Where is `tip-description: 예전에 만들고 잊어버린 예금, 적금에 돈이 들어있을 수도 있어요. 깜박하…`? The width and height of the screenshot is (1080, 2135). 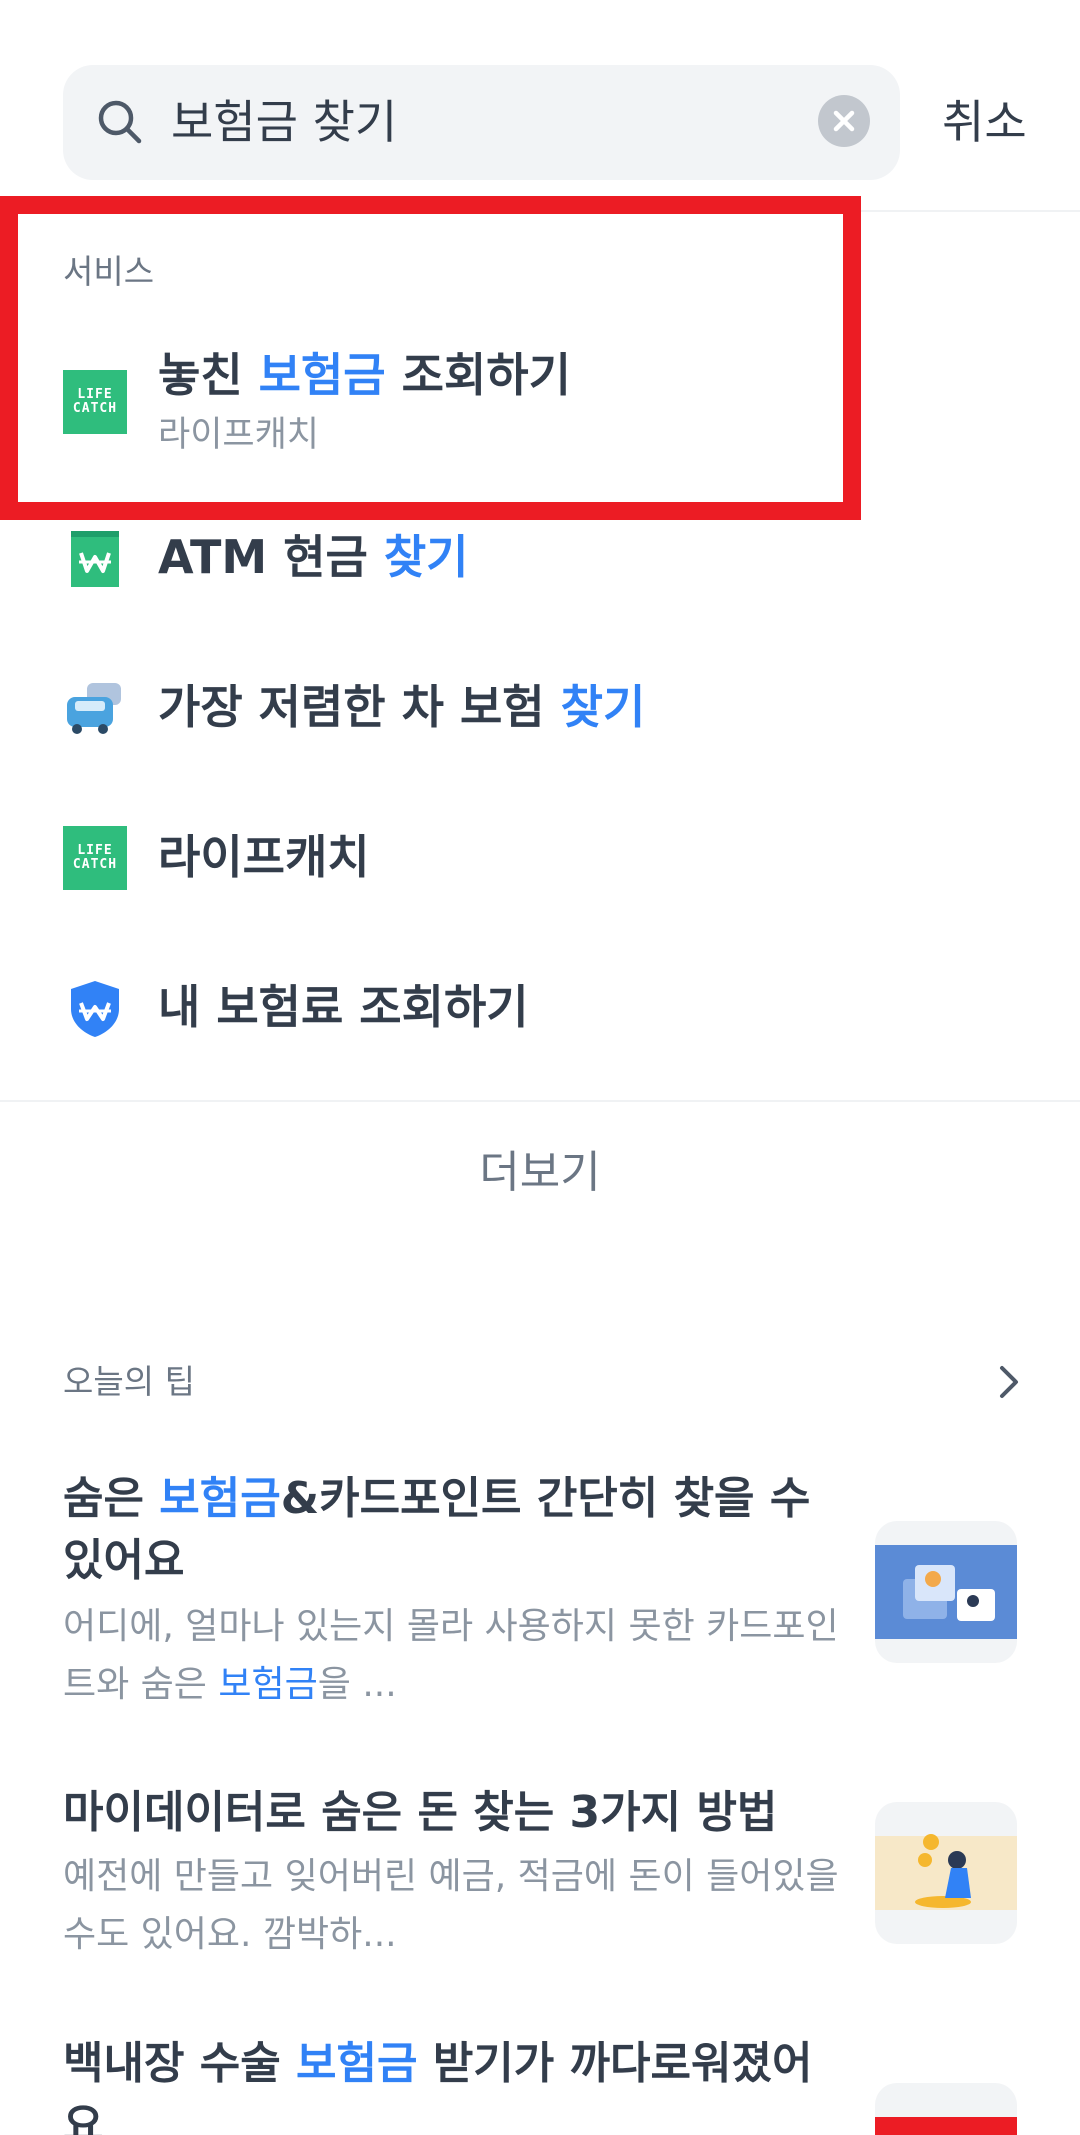
tip-description: 예전에 만들고 잊어버린 예금, 적금에 돈이 들어있을 수도 있어요. 깜박하… is located at coordinates (451, 1905).